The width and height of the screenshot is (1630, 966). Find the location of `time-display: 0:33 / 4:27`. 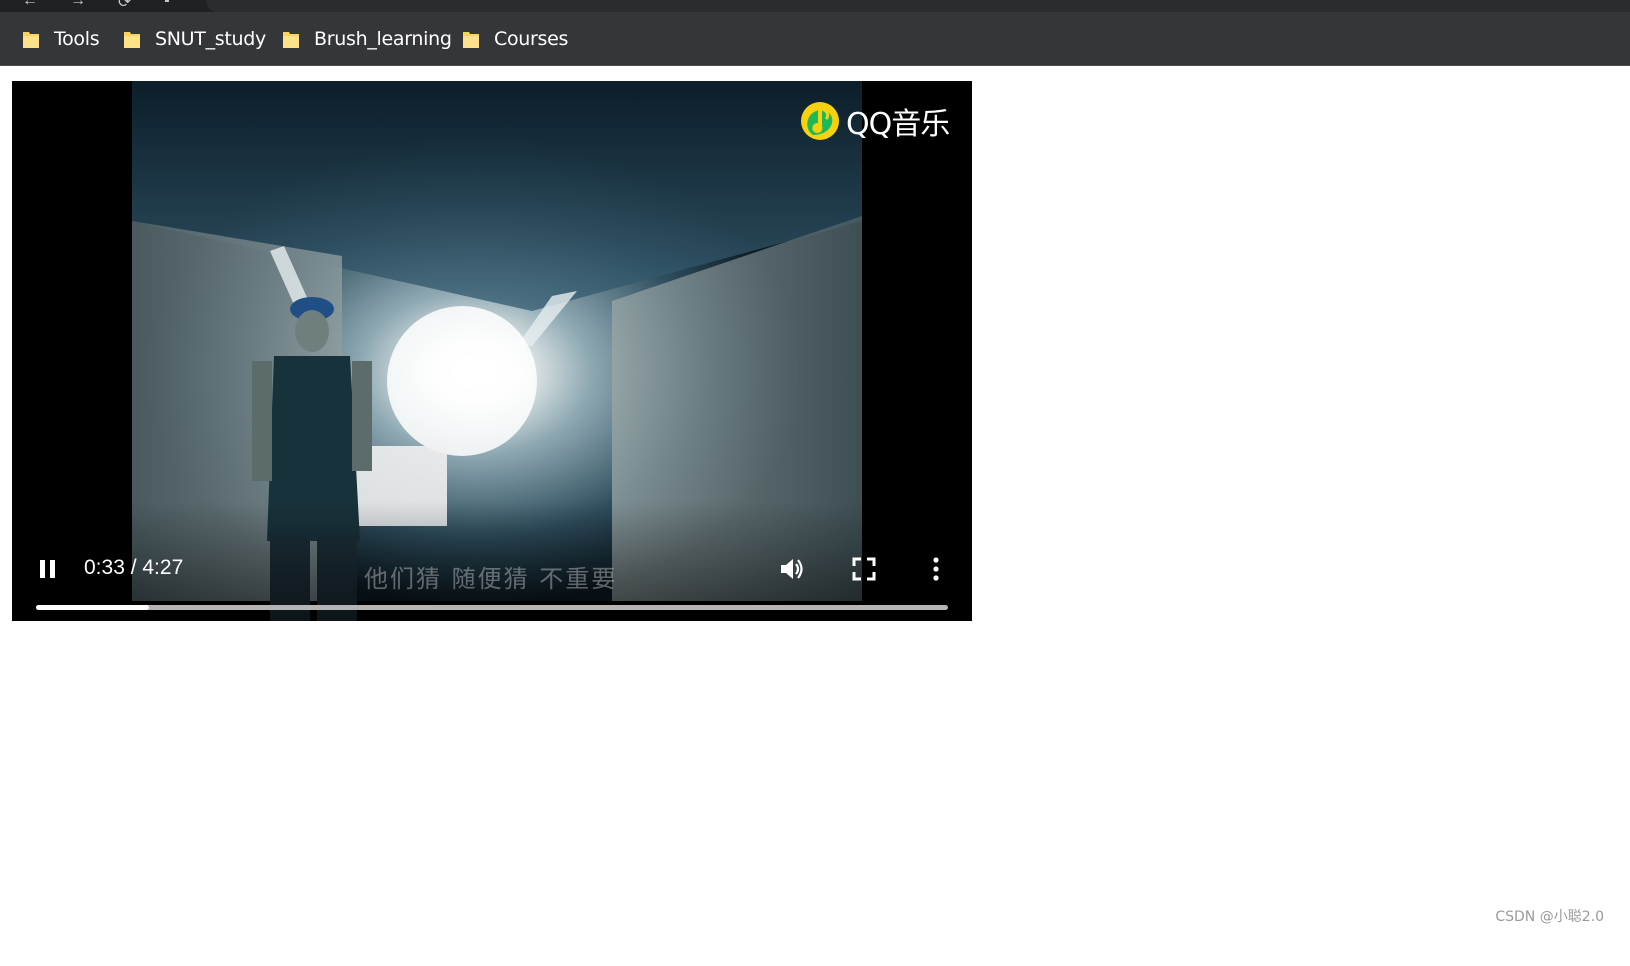

time-display: 0:33 / 4:27 is located at coordinates (134, 567).